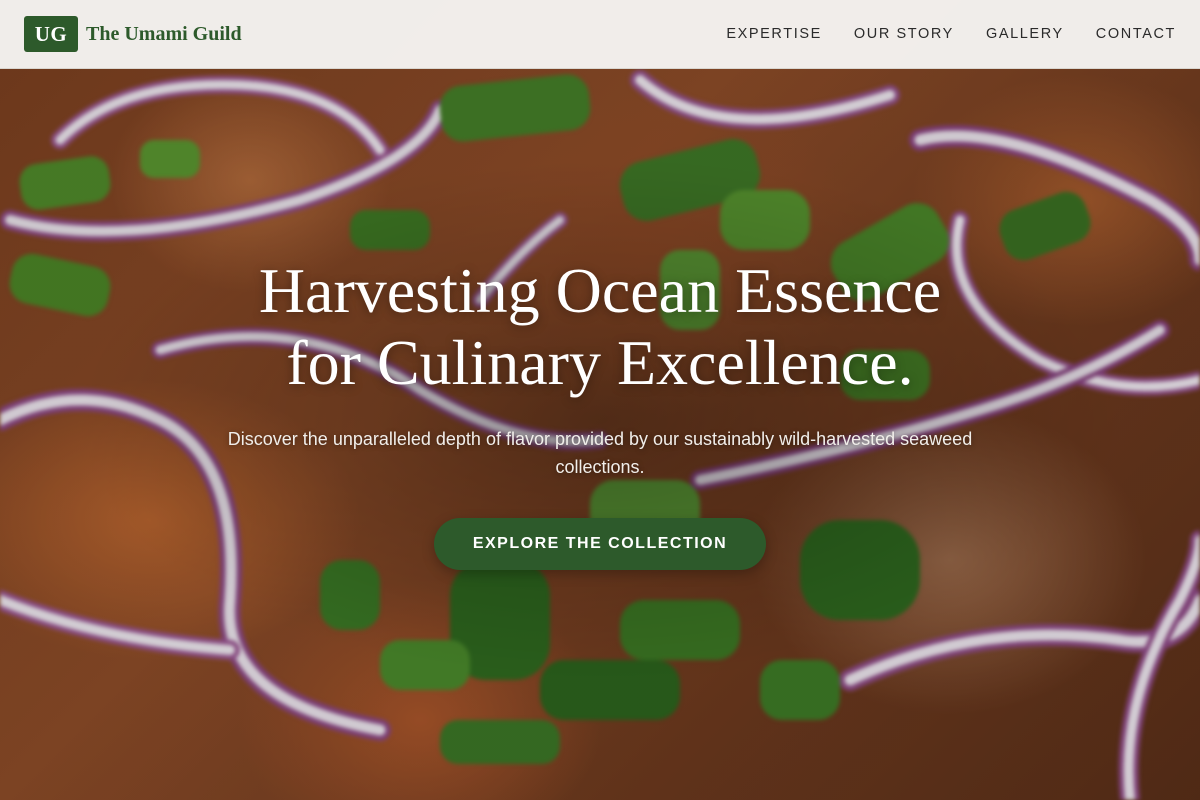 This screenshot has width=1200, height=800. Describe the element at coordinates (1025, 34) in the screenshot. I see `nav-link-gallery: GALLERY` at that location.